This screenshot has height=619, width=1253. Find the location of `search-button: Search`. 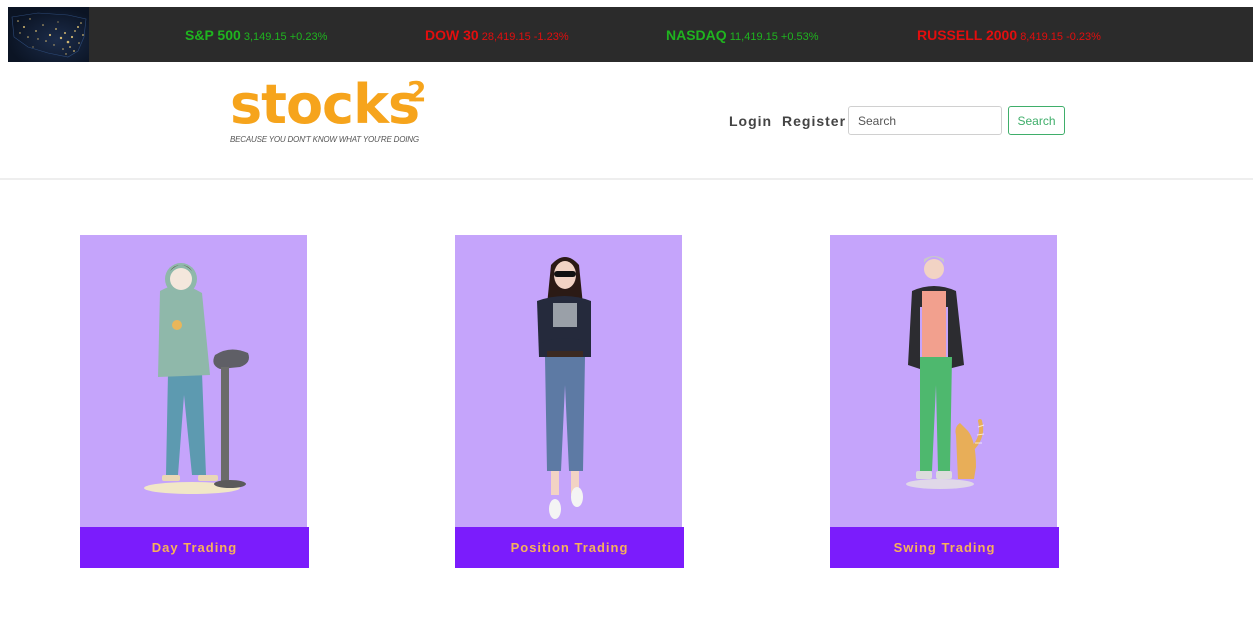

search-button: Search is located at coordinates (1036, 120).